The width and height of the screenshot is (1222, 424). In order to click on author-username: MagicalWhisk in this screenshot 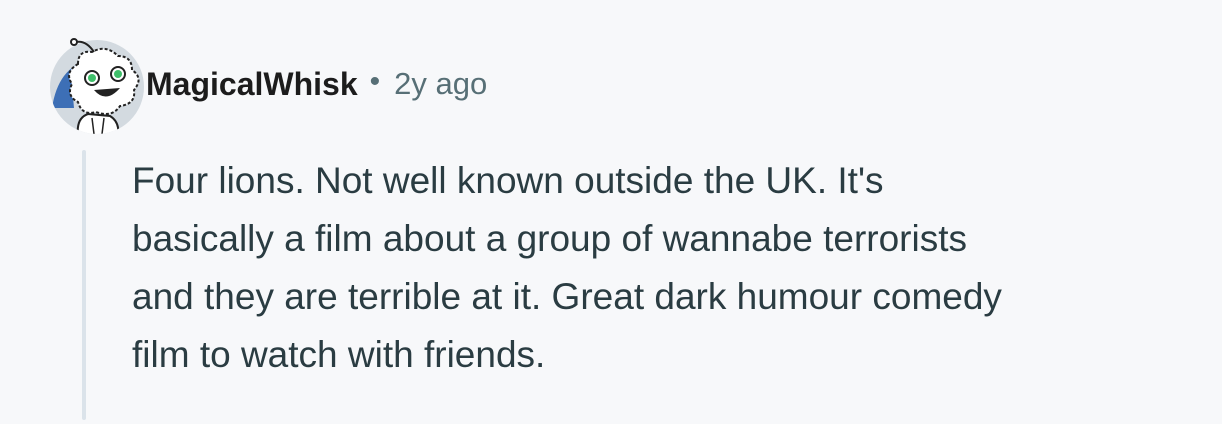, I will do `click(252, 84)`.